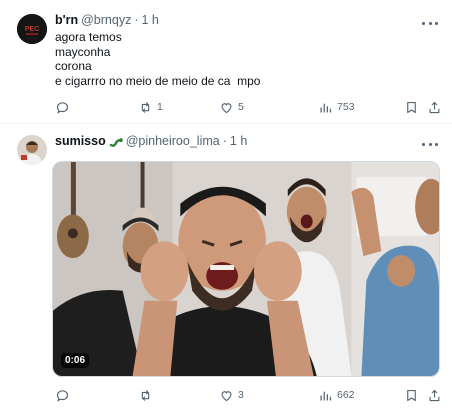  I want to click on repost-count: 1, so click(160, 107).